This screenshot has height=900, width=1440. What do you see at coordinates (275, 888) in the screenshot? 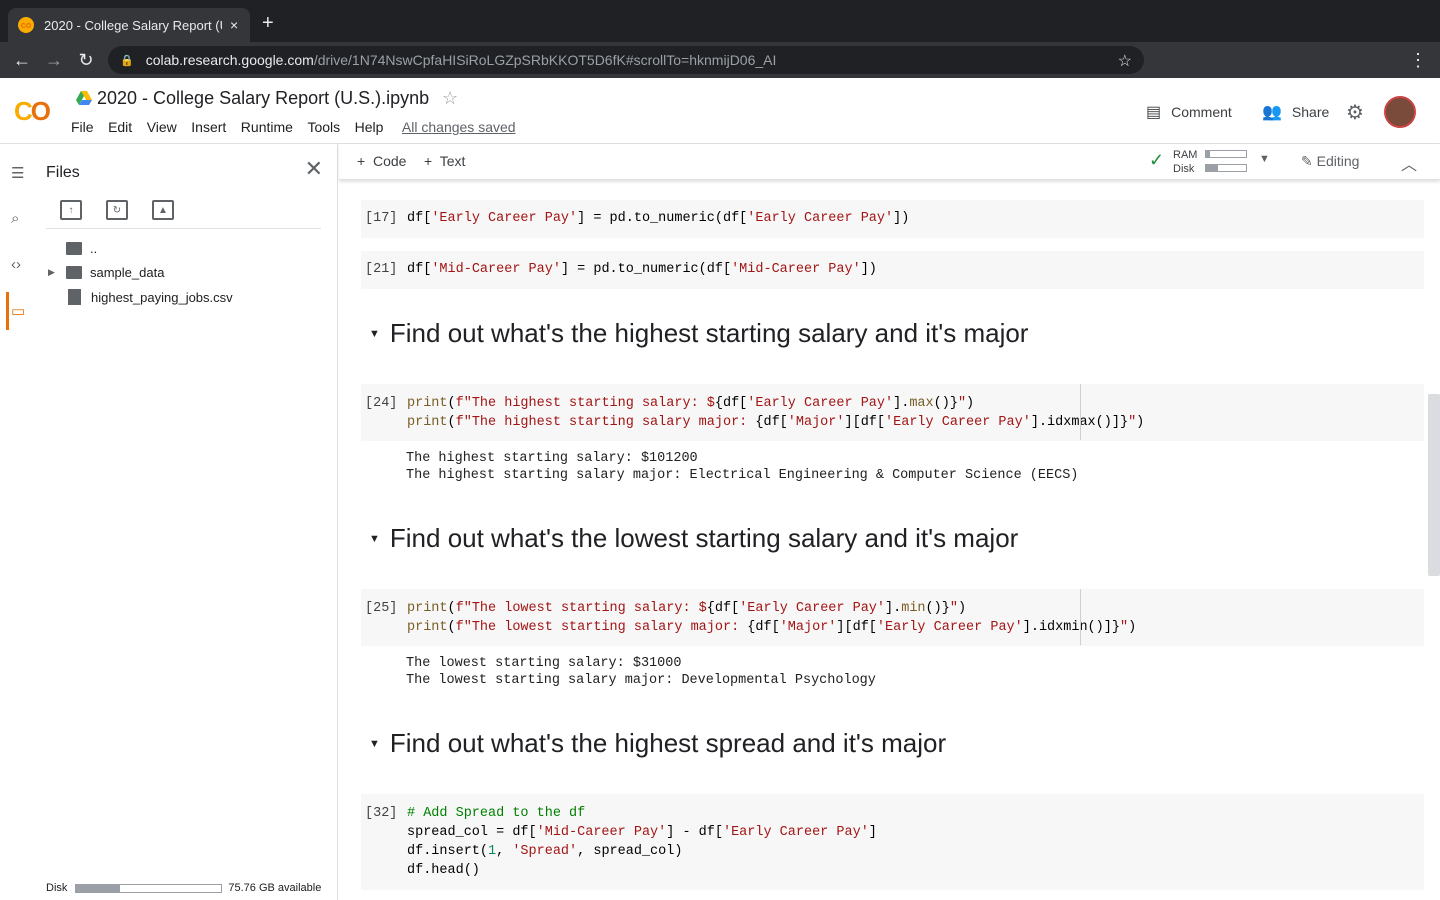
I see `disk-available: 75.76 GB available` at bounding box center [275, 888].